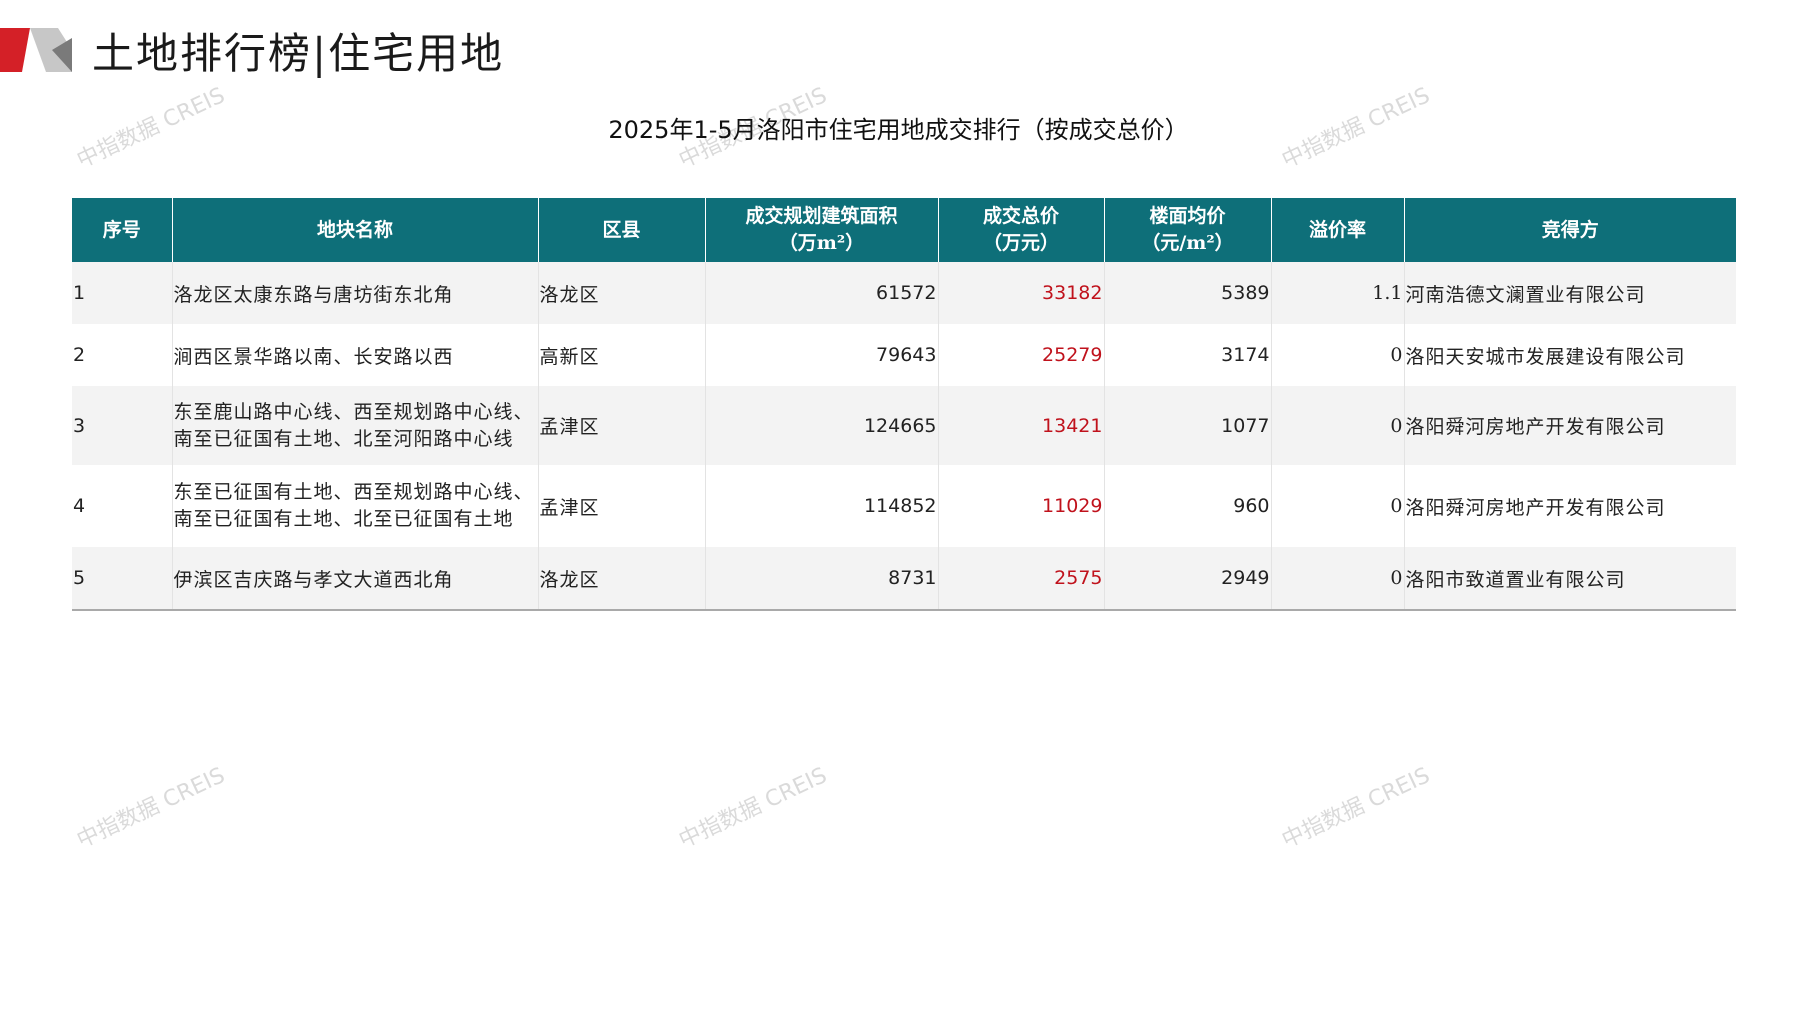 Image resolution: width=1797 pixels, height=1010 pixels. What do you see at coordinates (1337, 293) in the screenshot?
I see `cell-premium-rate: 1.1` at bounding box center [1337, 293].